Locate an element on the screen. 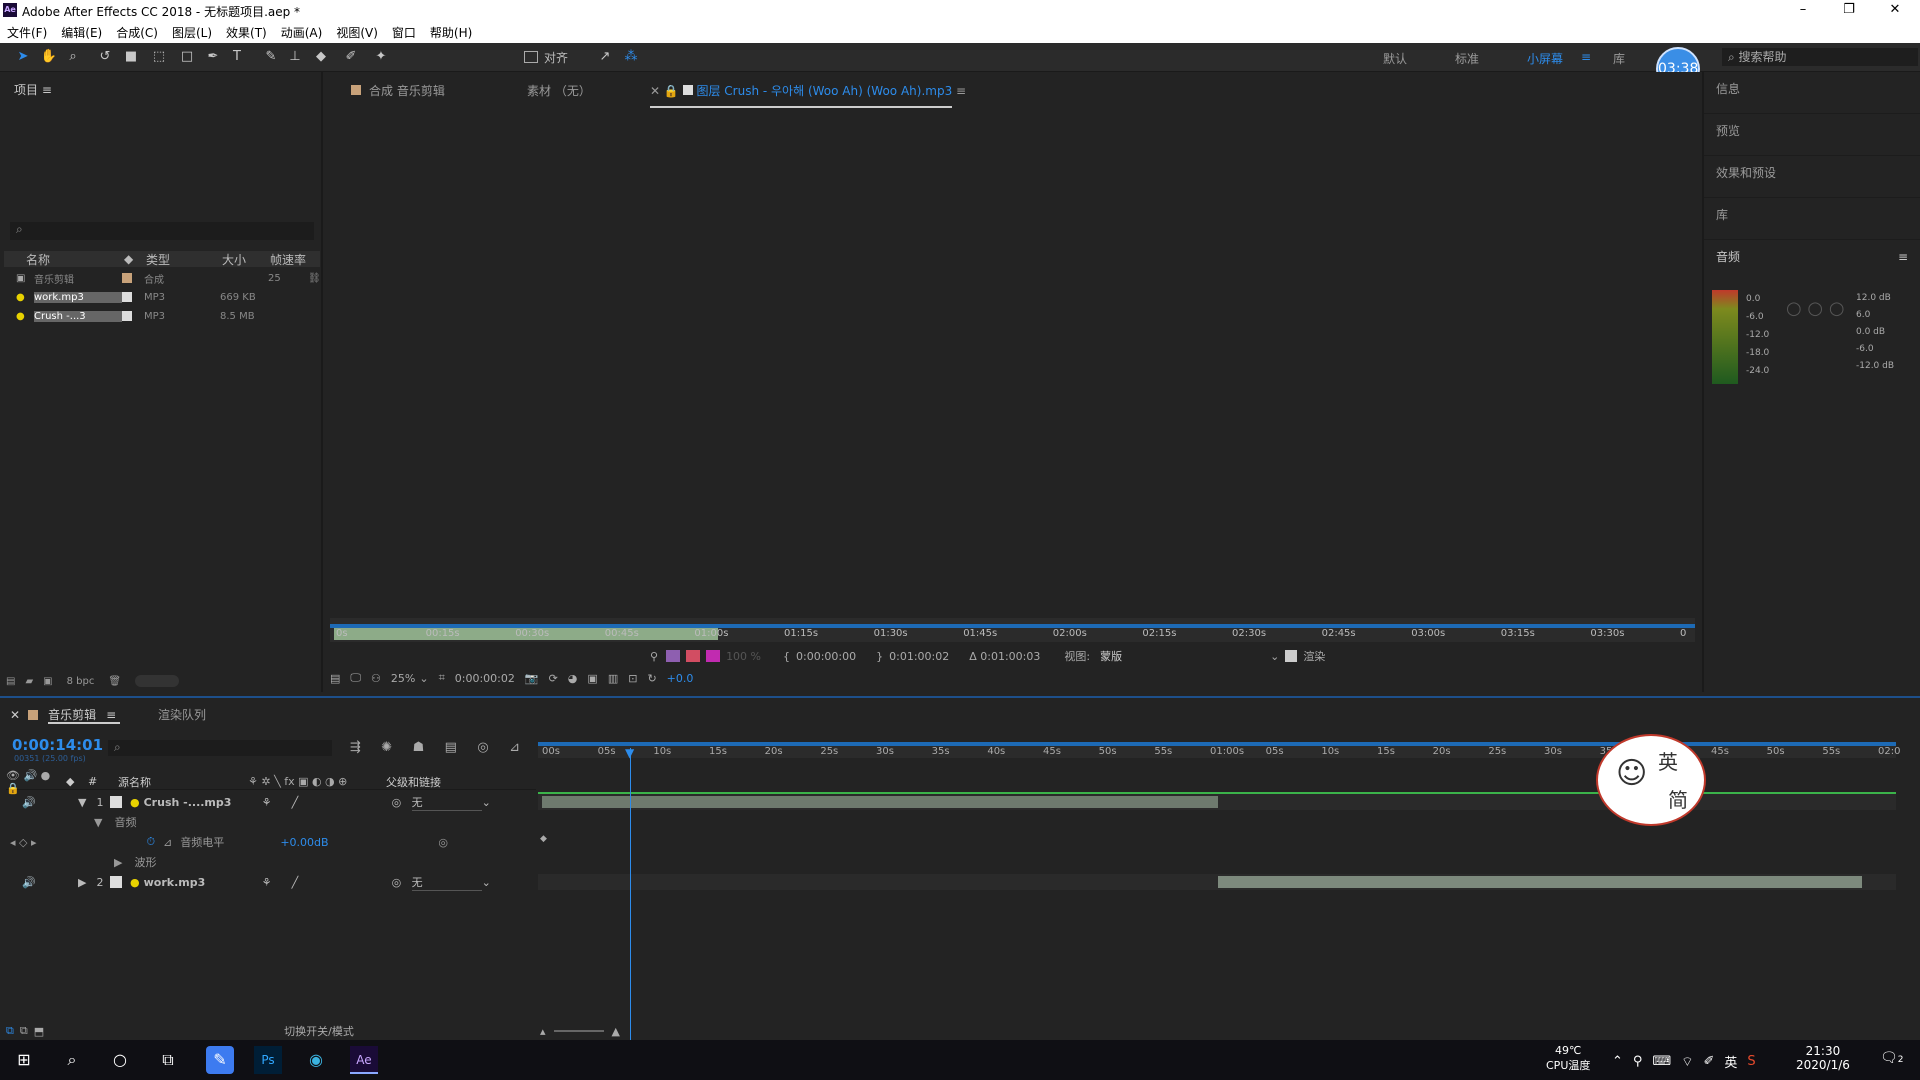 The image size is (1920, 1080). parent-dropdown: 无 is located at coordinates (446, 882).